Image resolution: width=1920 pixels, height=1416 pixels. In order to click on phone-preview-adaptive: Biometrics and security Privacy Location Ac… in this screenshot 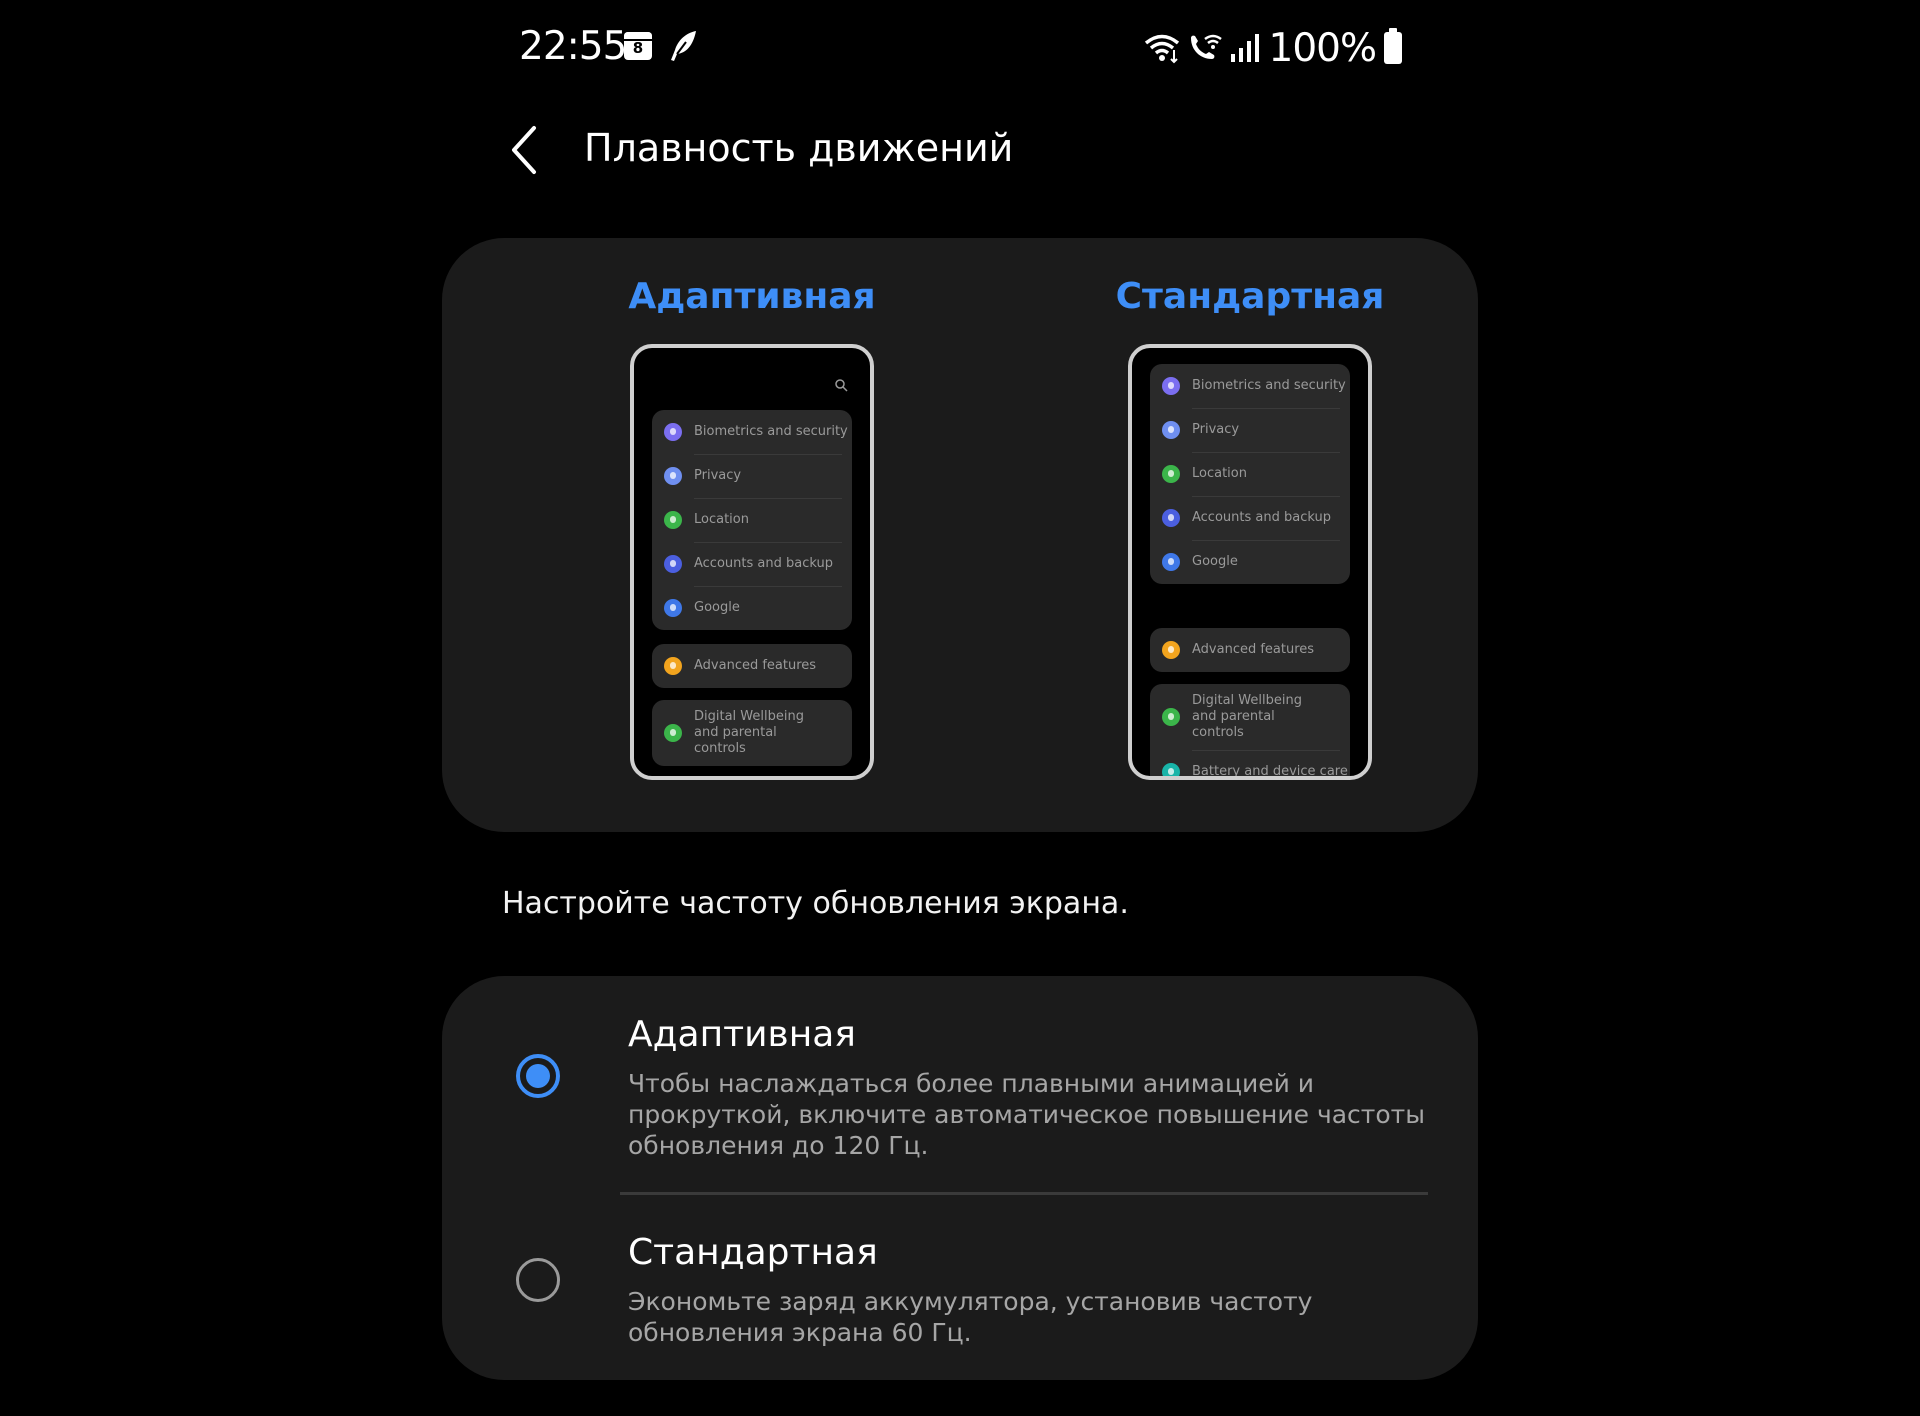, I will do `click(752, 562)`.